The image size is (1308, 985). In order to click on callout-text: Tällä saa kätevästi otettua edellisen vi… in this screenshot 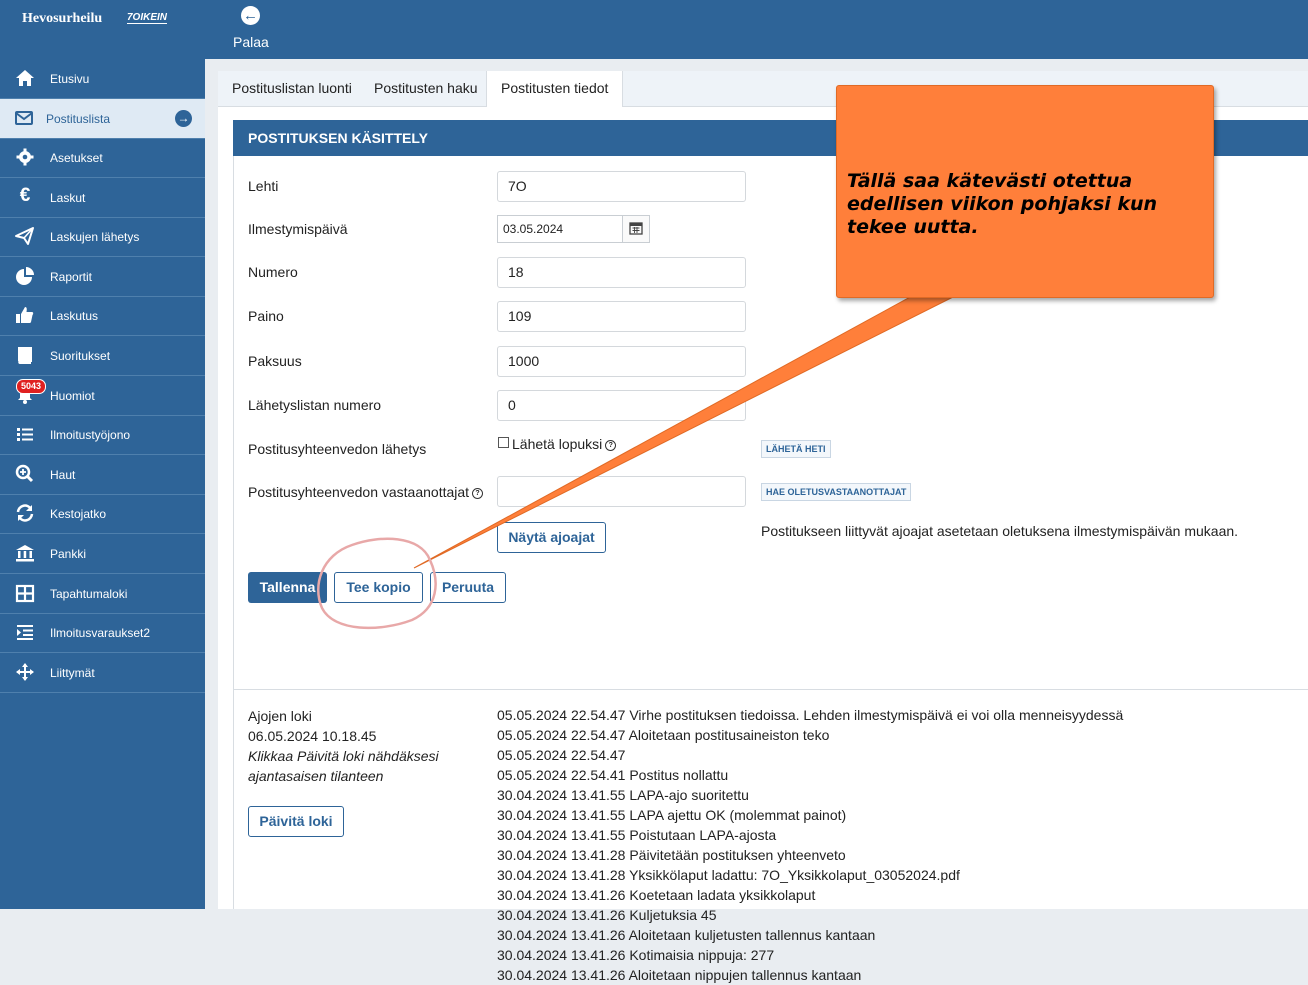, I will do `click(1002, 204)`.